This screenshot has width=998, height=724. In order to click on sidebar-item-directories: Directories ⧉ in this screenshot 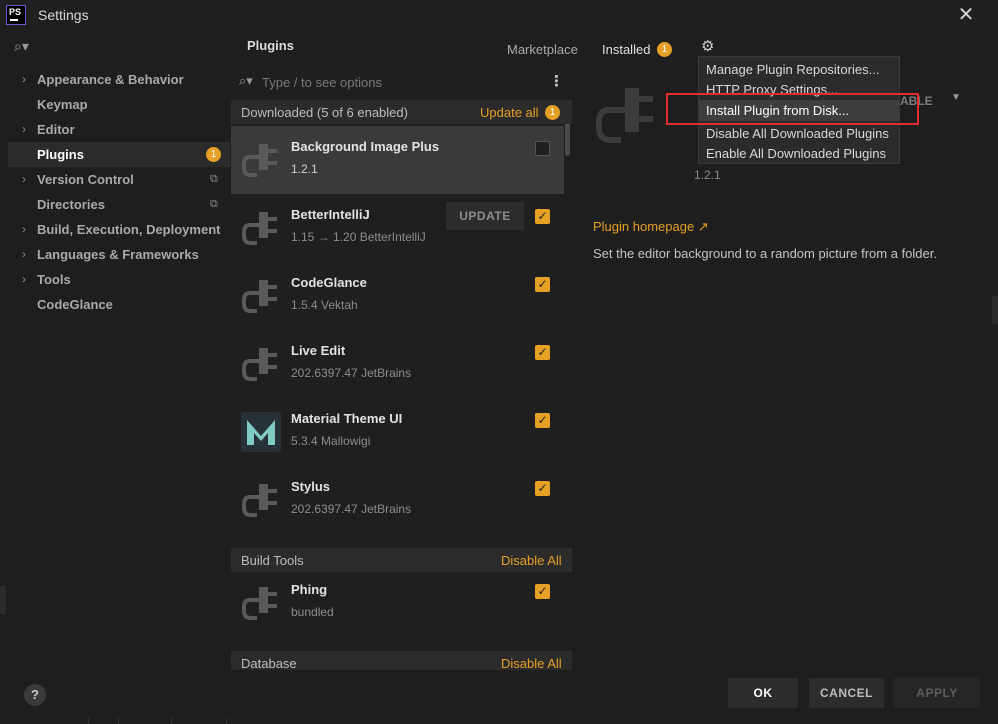, I will do `click(119, 204)`.